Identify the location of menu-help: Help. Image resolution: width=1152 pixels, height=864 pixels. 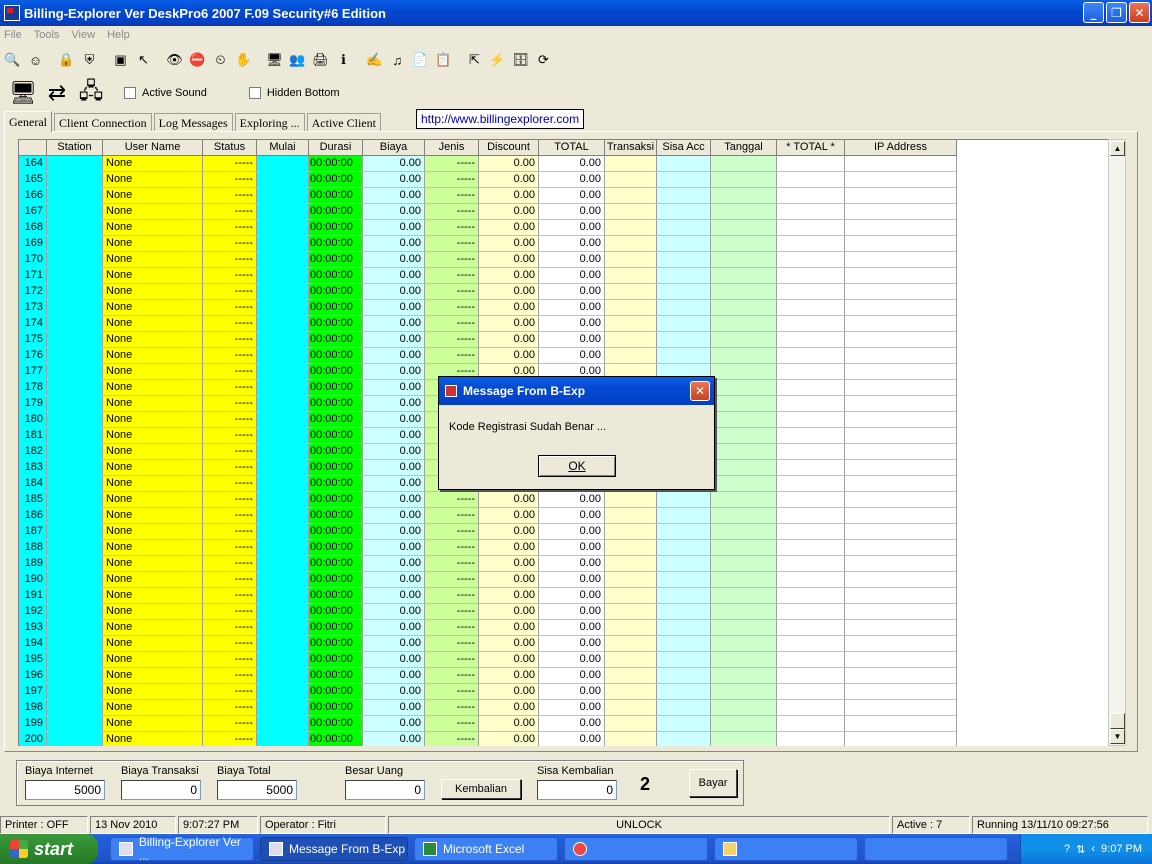
(118, 35).